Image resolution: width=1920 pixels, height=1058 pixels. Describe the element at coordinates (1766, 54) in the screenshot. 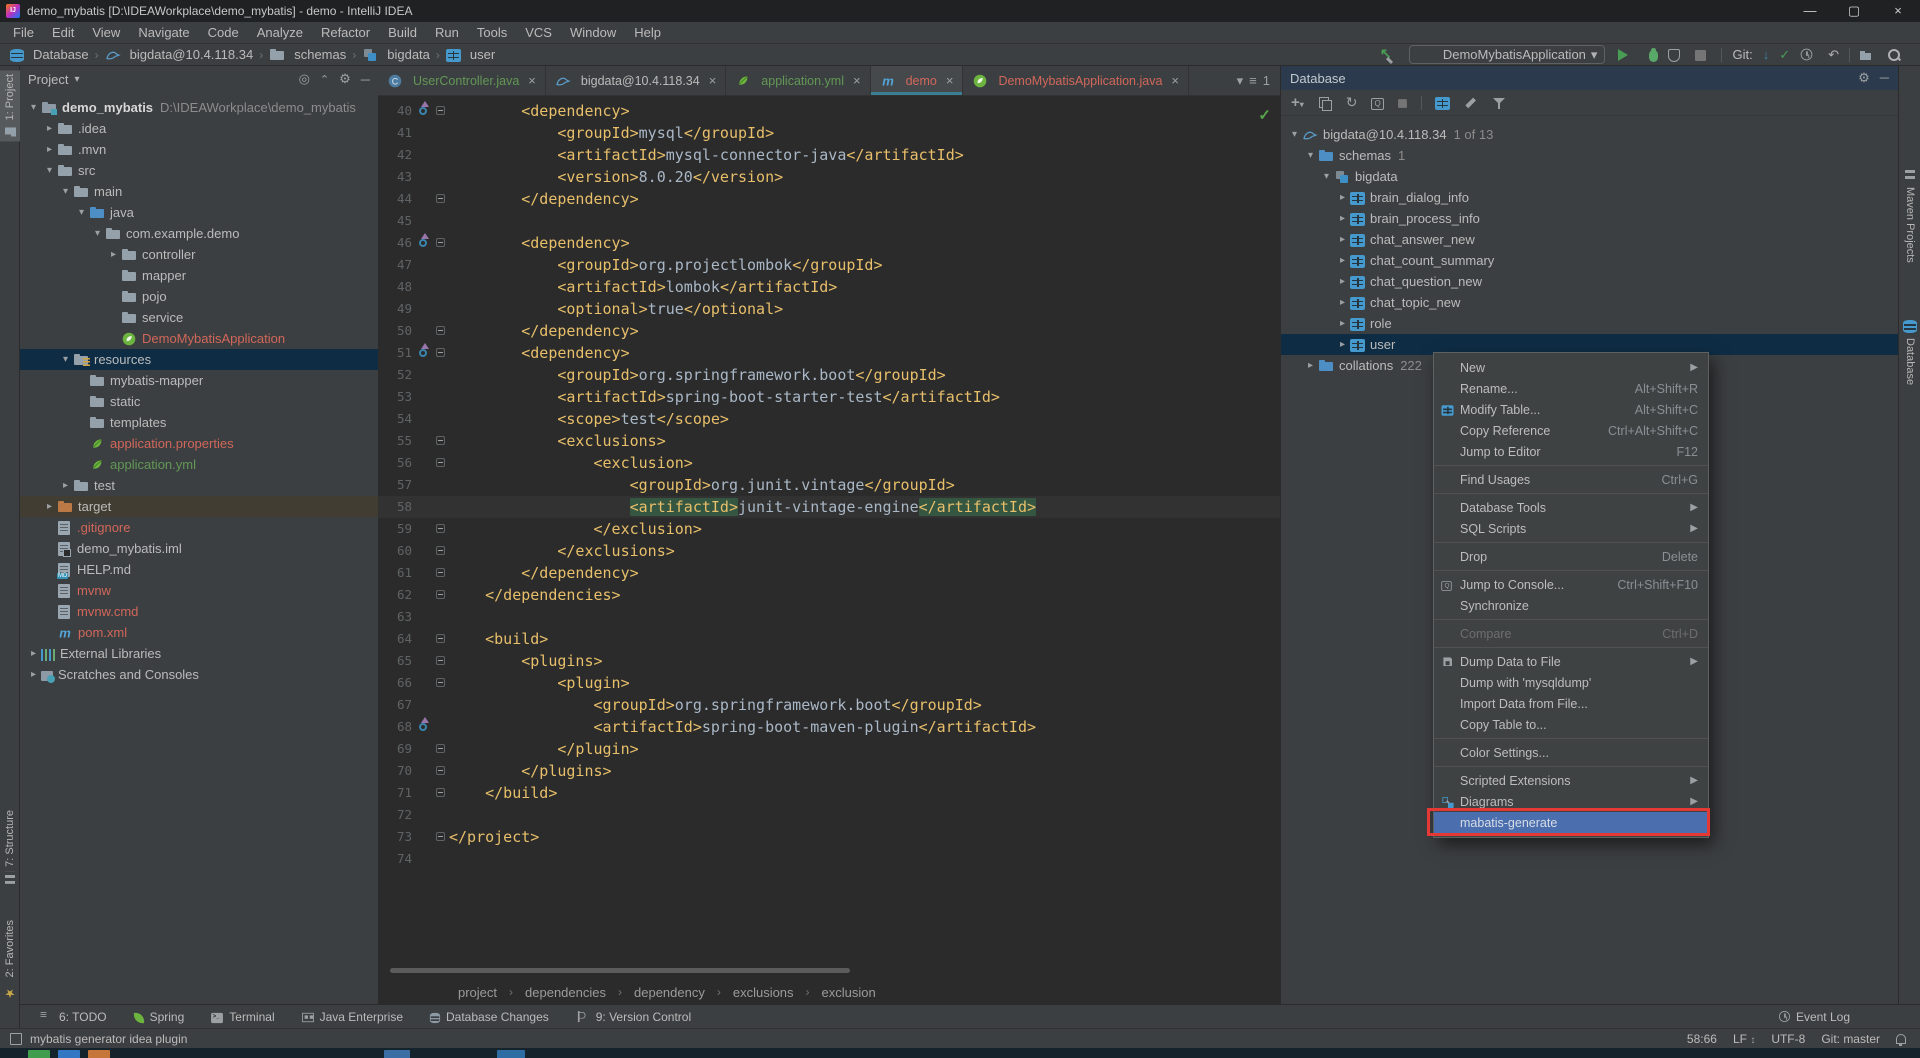

I see `git-update-icon: ↓` at that location.